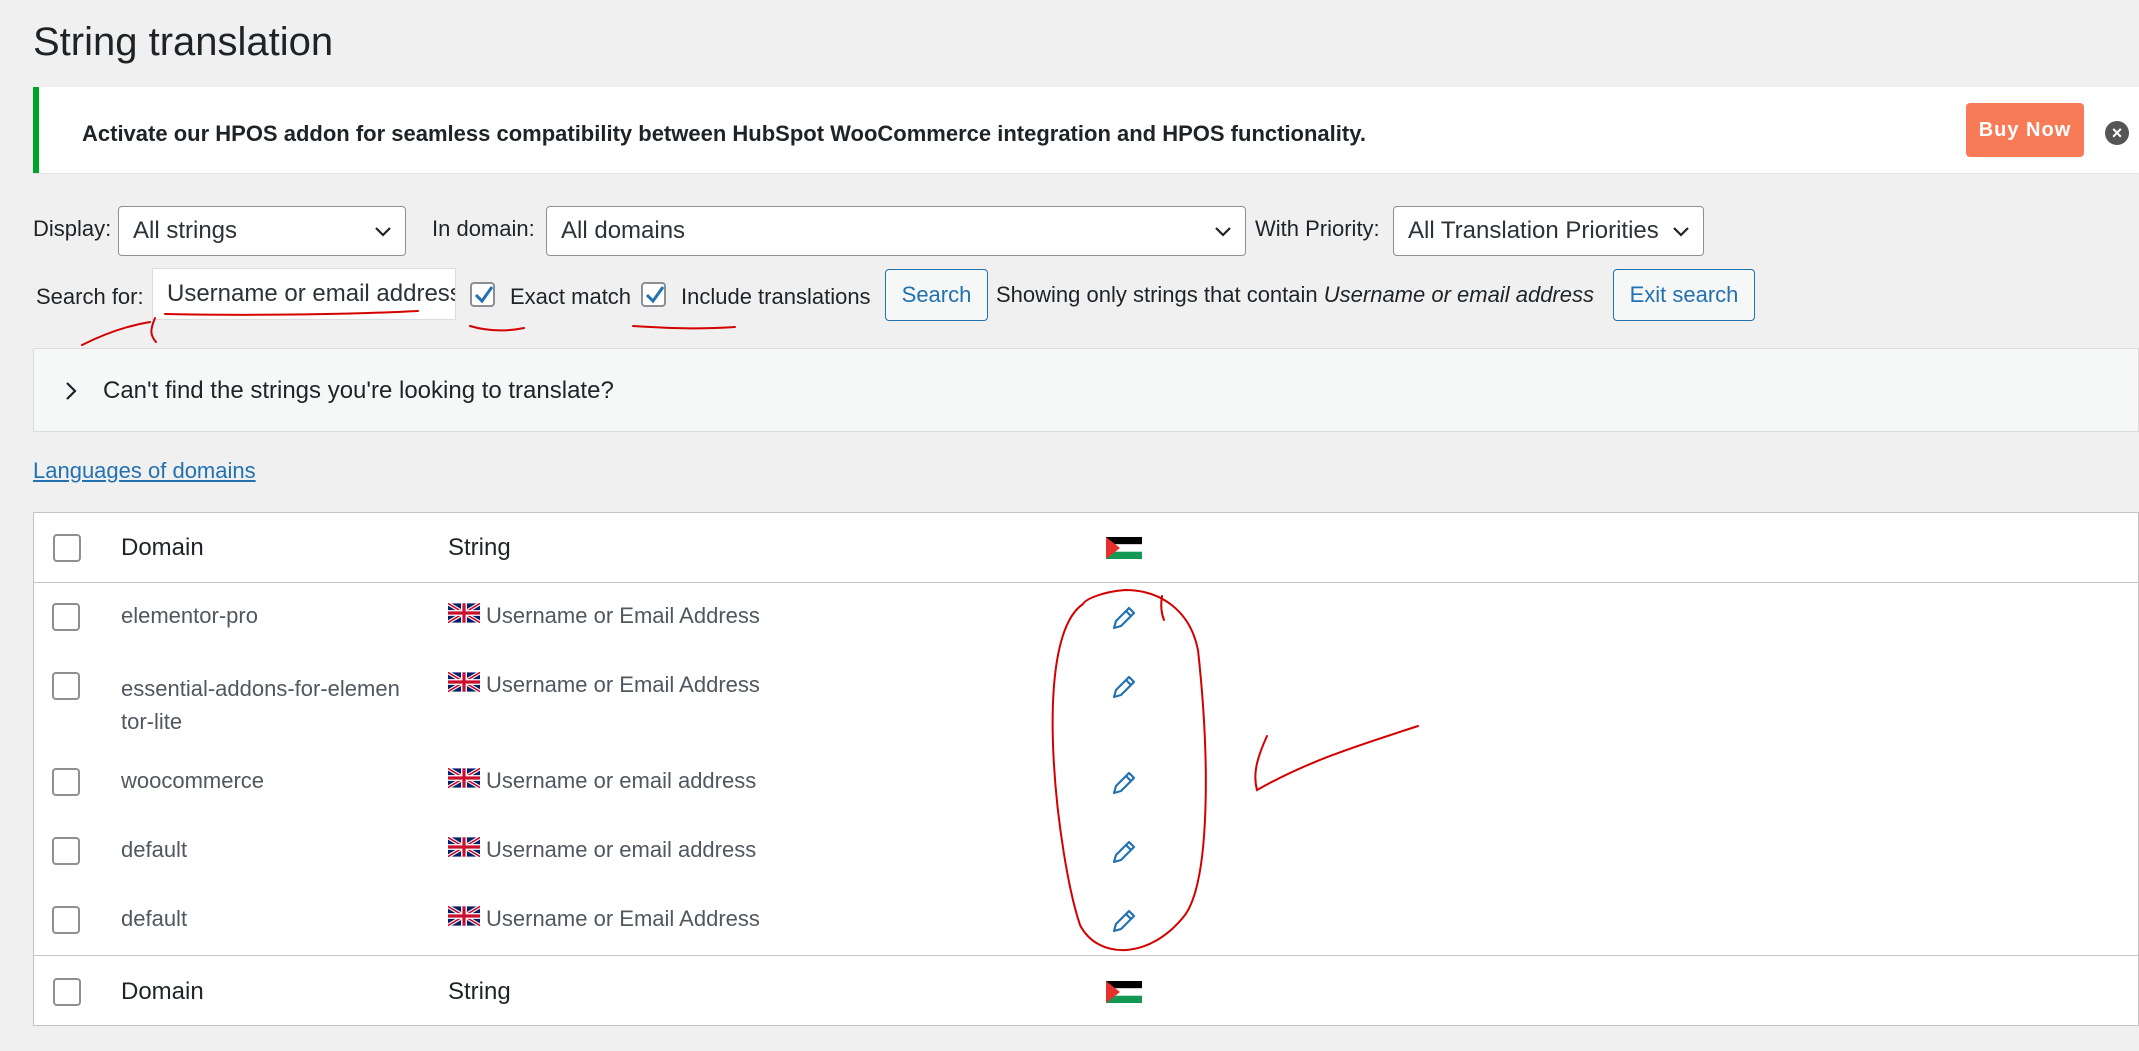 The width and height of the screenshot is (2139, 1051). I want to click on priority-select: All Translation Priorities, so click(1548, 231).